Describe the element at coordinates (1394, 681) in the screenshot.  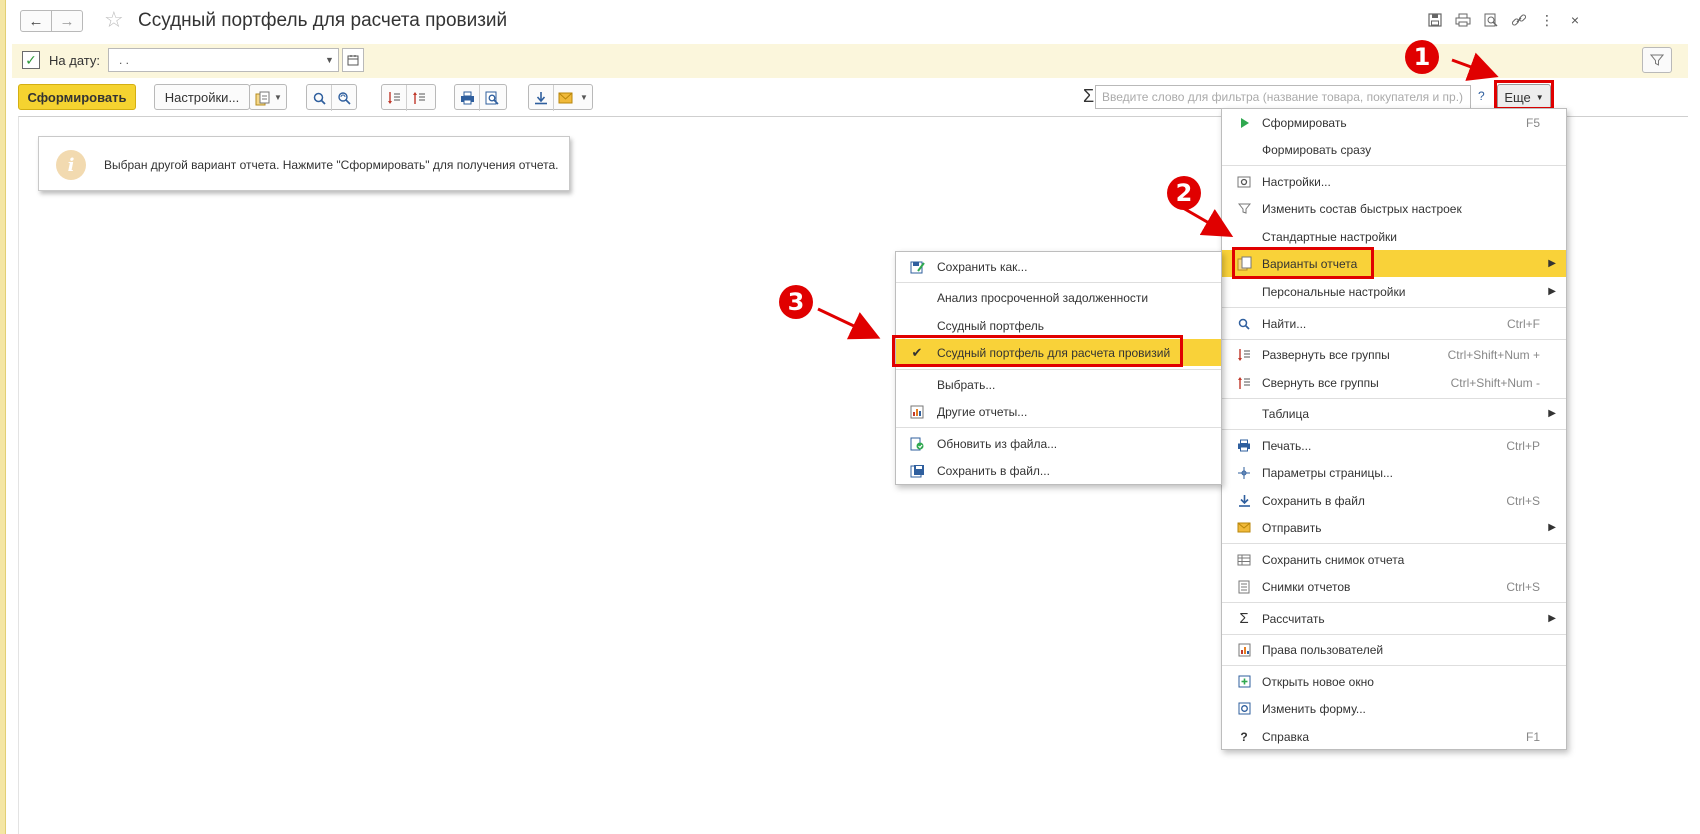
I see `menu-item-new-window: Открыть новое окно` at that location.